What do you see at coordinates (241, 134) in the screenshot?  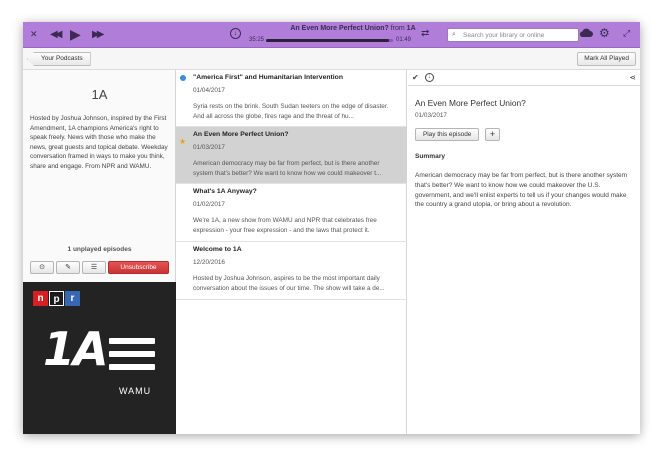 I see `episode-title: An Even More Perfect Union?` at bounding box center [241, 134].